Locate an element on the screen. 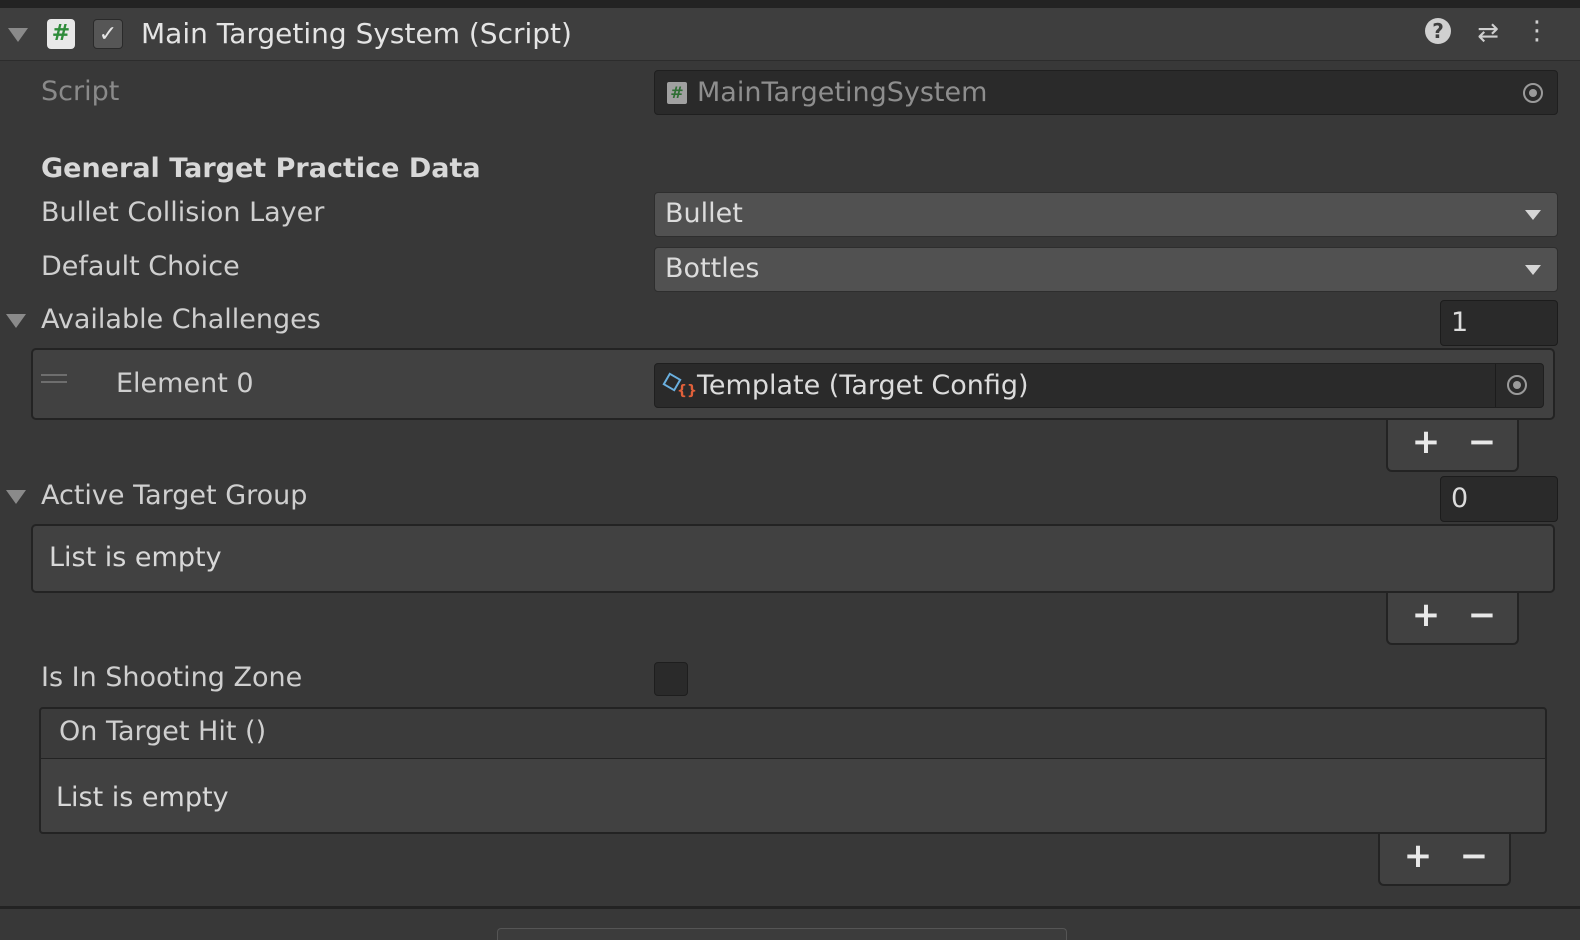 The width and height of the screenshot is (1580, 940). context-menu-icon: ⋮ is located at coordinates (1537, 31).